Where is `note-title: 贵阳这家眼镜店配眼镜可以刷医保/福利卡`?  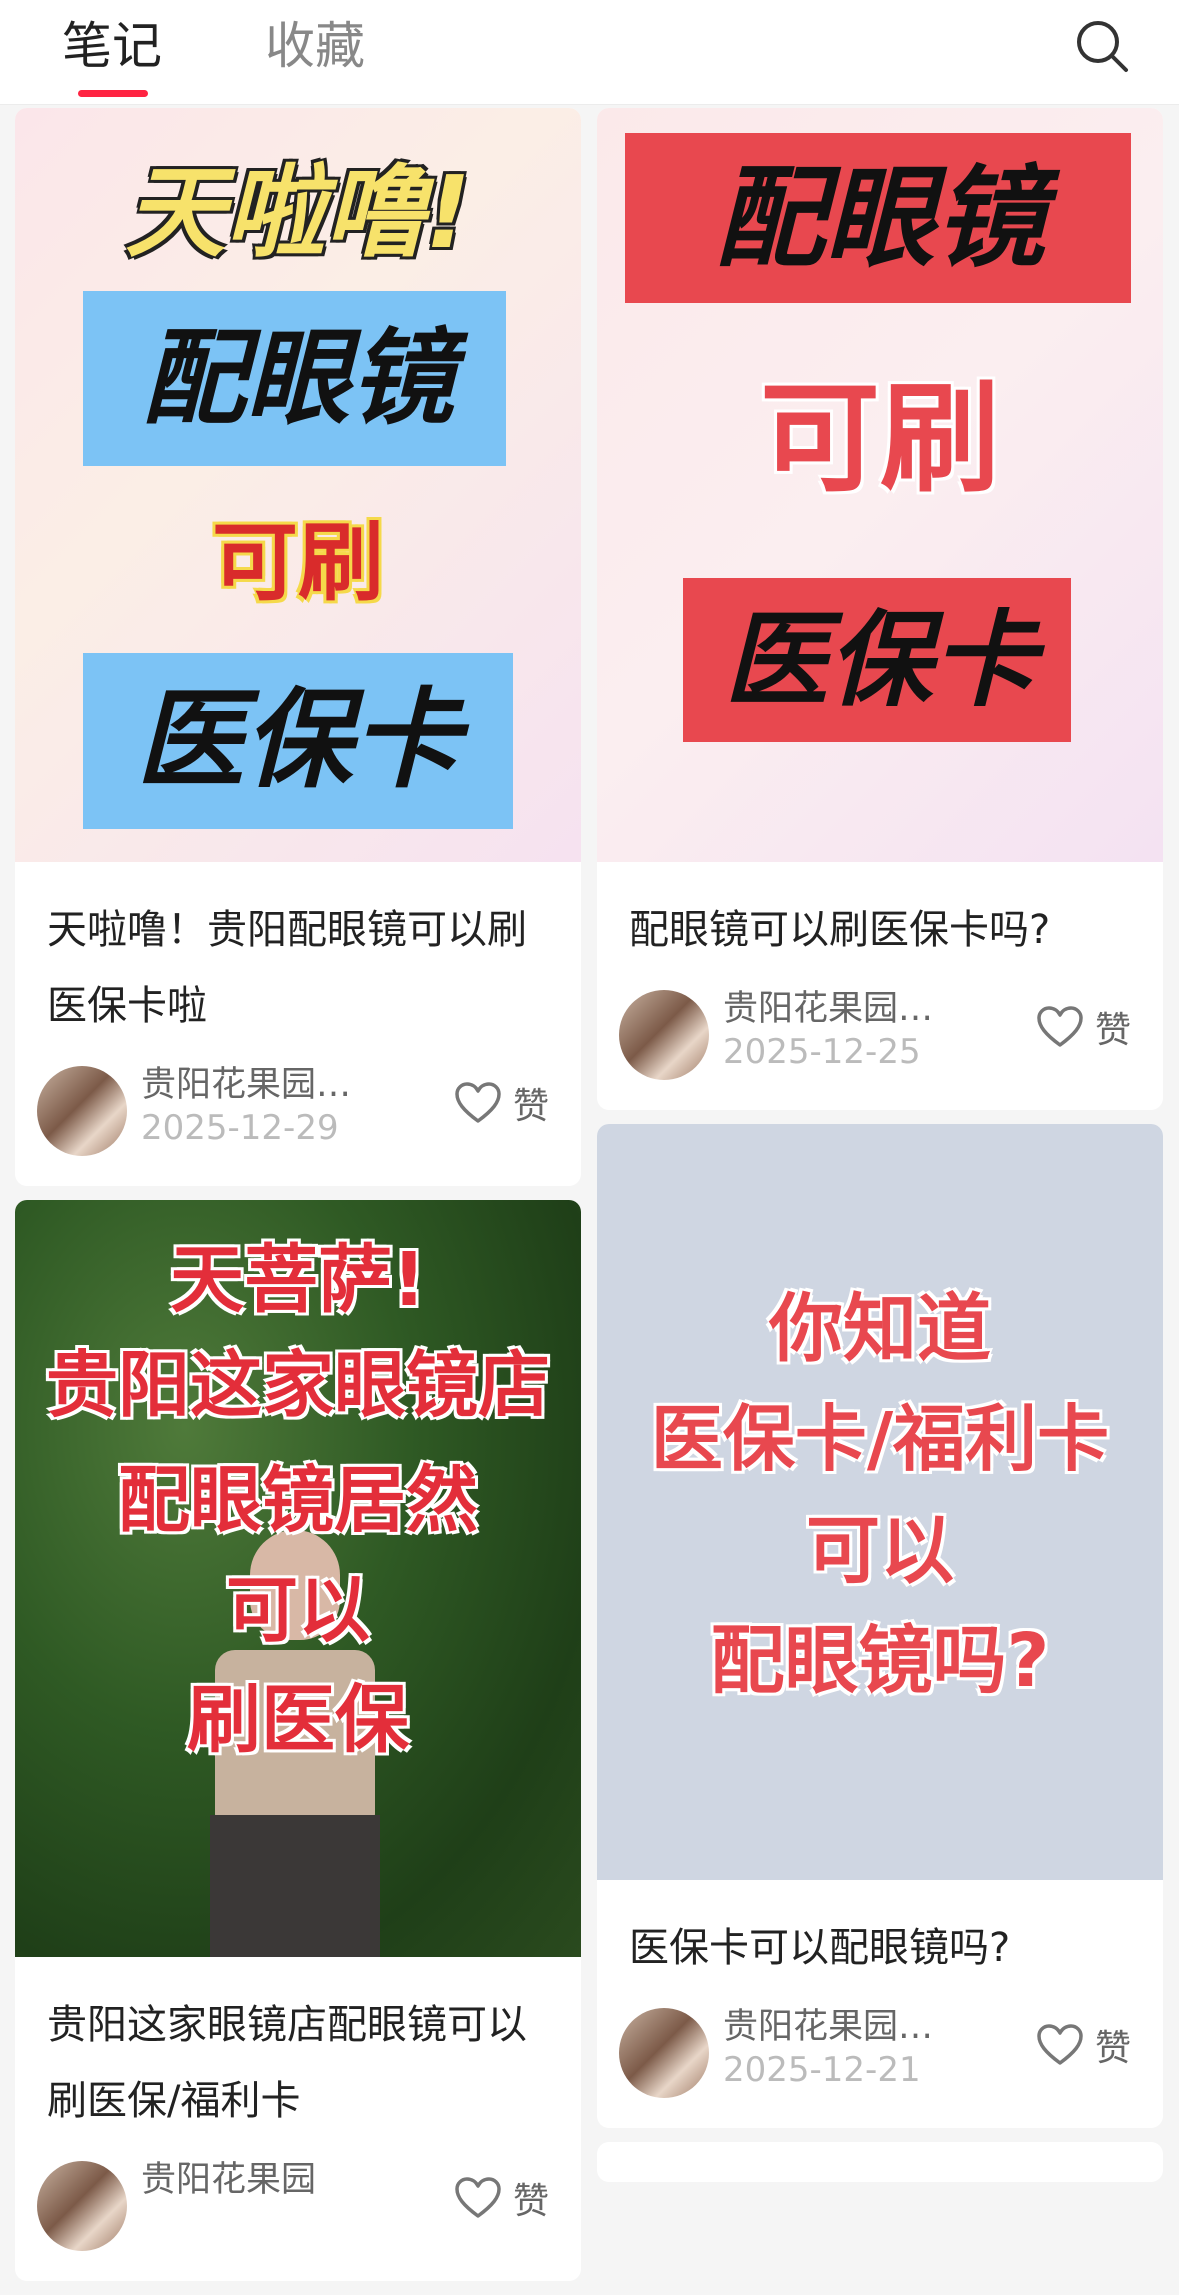
note-title: 贵阳这家眼镜店配眼镜可以刷医保/福利卡 is located at coordinates (287, 2063).